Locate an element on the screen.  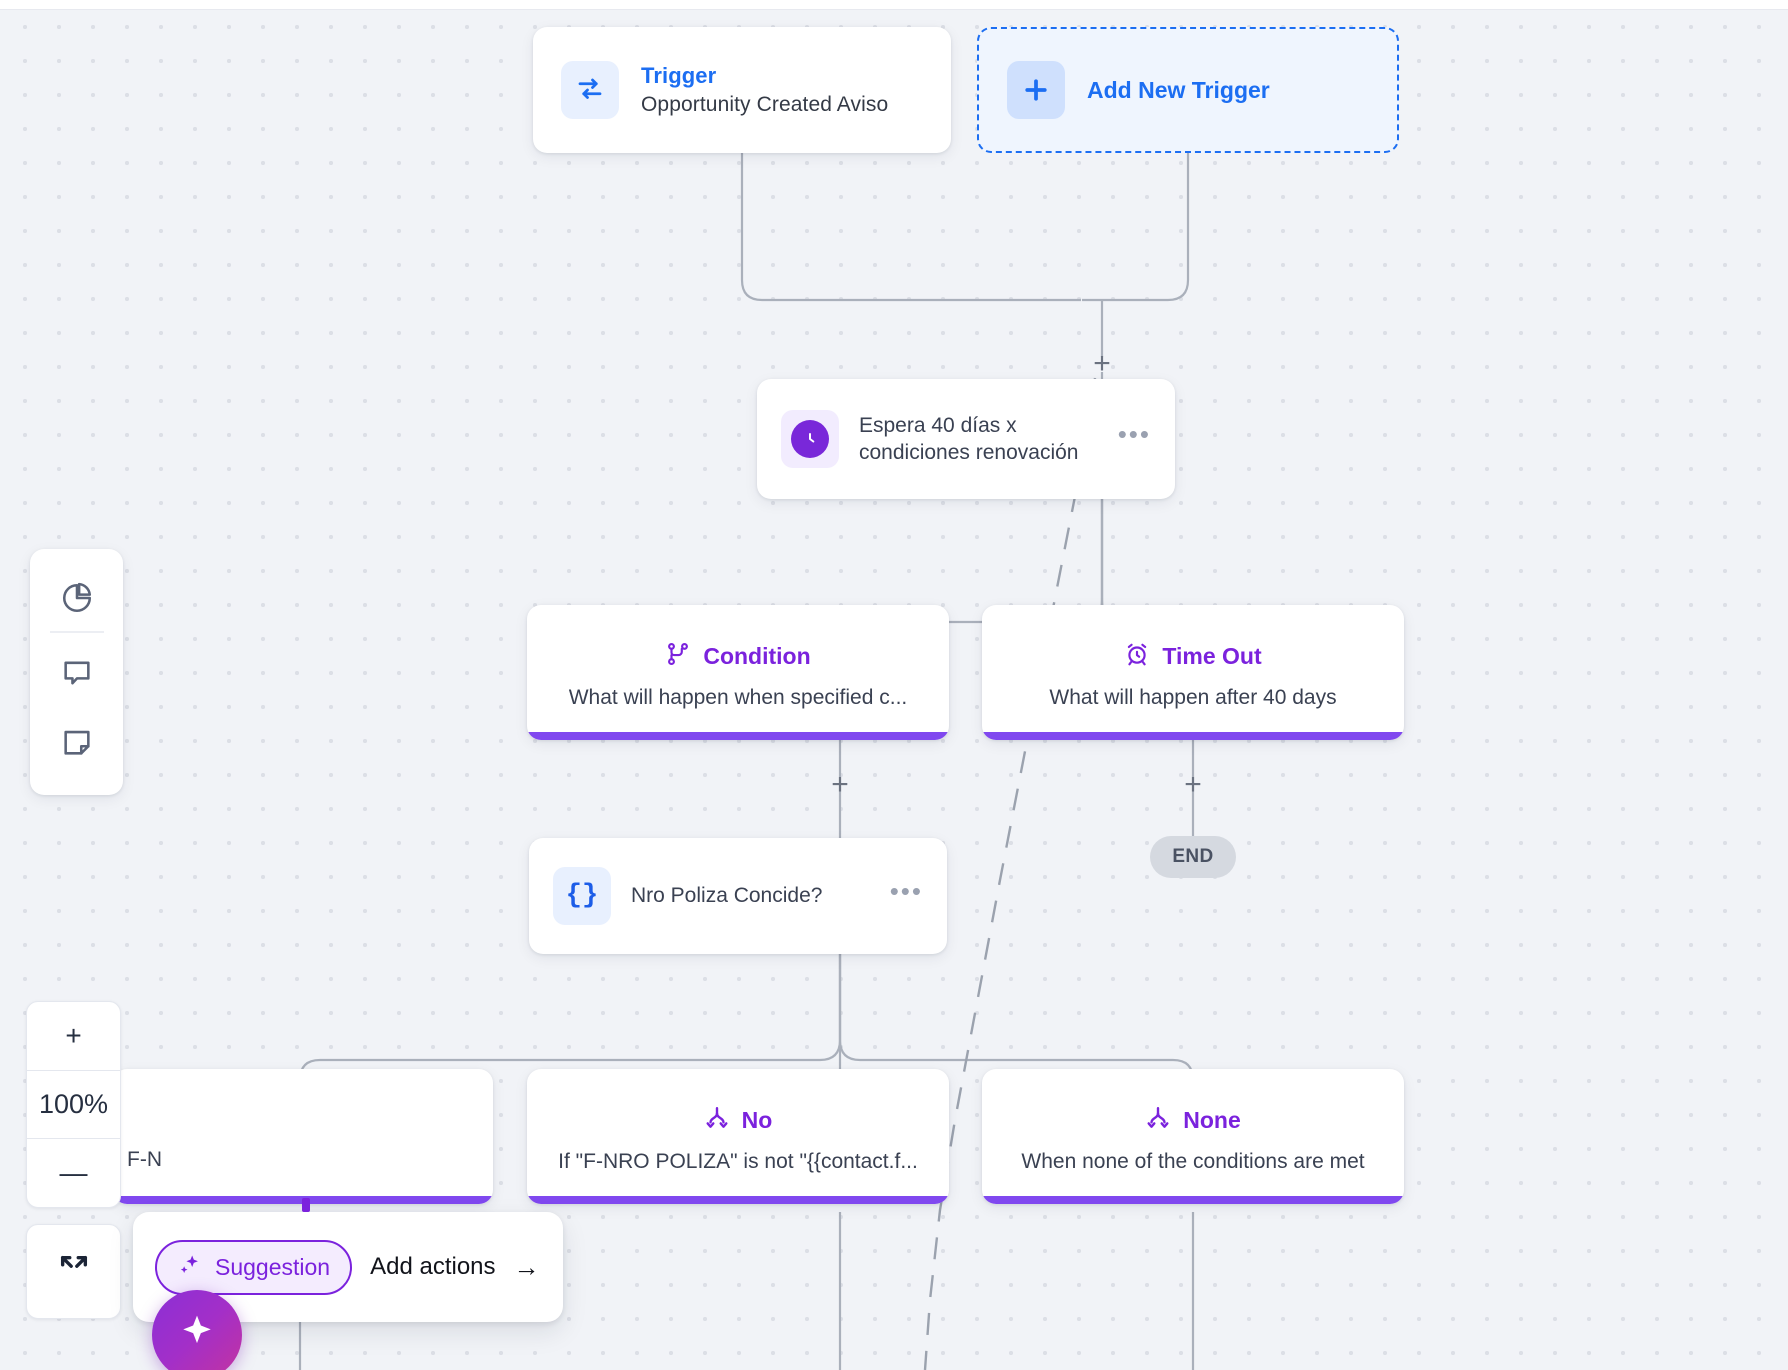
branch-subtitle: What will happen after 40 days is located at coordinates (1193, 697).